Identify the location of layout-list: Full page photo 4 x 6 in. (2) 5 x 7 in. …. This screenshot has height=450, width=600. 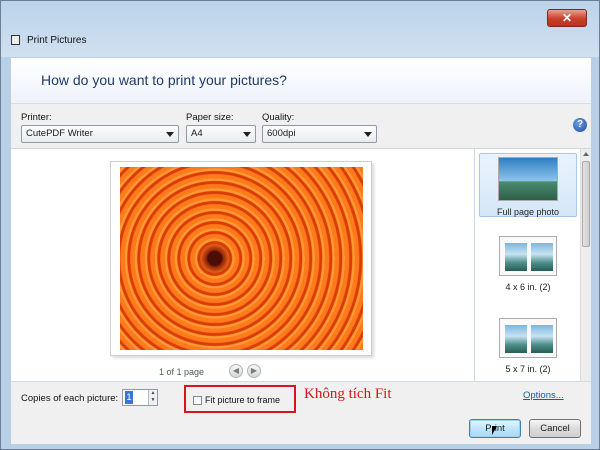
(532, 264).